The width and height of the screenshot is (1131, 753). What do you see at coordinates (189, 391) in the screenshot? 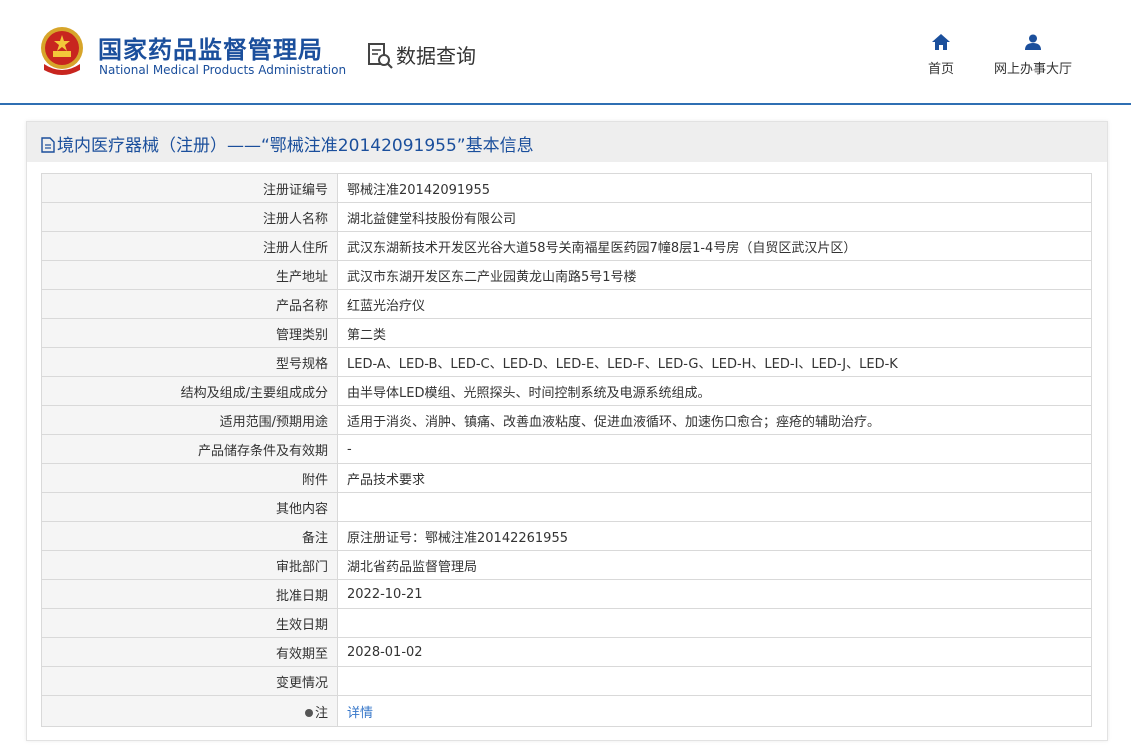
I see `field-label: 结构及组成/主要组成成分` at bounding box center [189, 391].